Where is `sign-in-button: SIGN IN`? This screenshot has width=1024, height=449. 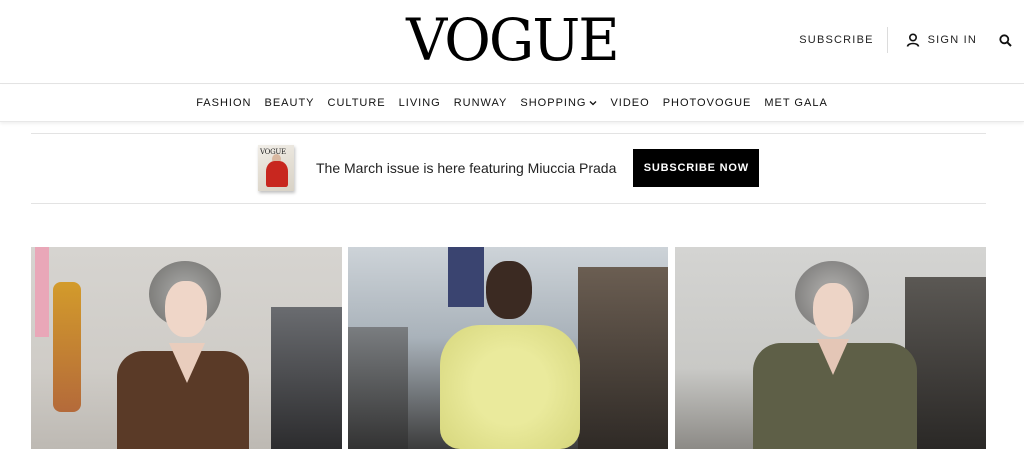 sign-in-button: SIGN IN is located at coordinates (941, 40).